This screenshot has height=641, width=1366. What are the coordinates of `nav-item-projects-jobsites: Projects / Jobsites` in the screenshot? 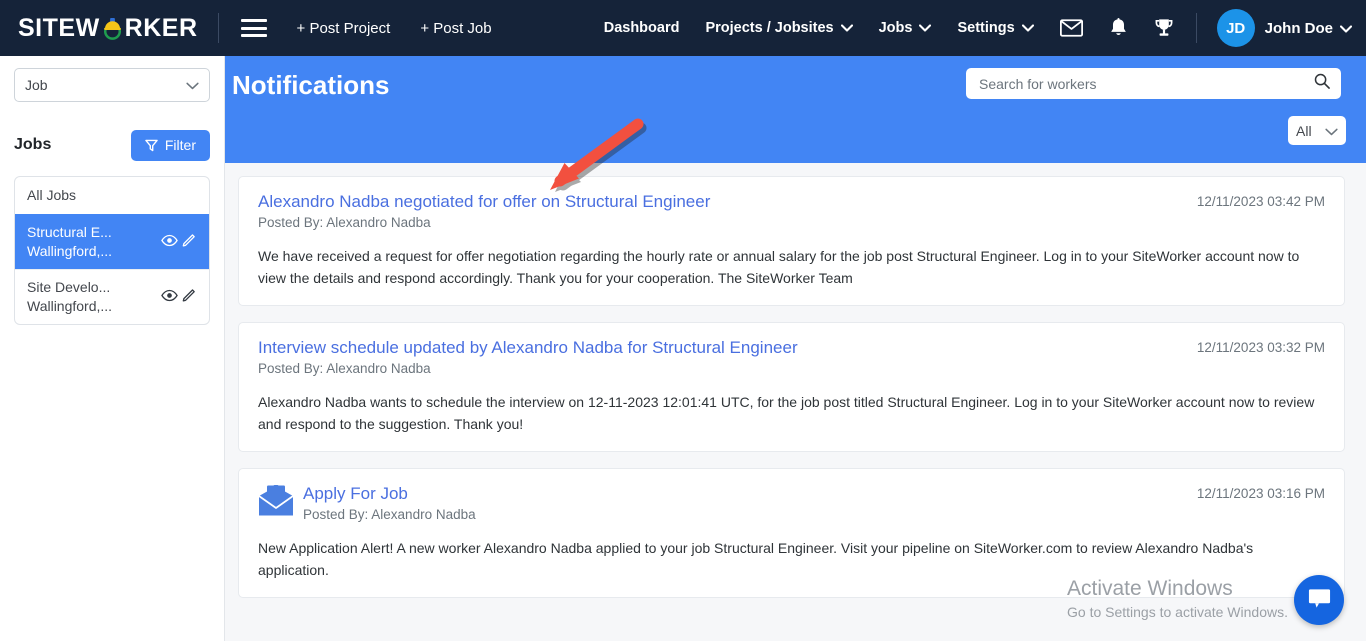 It's located at (779, 28).